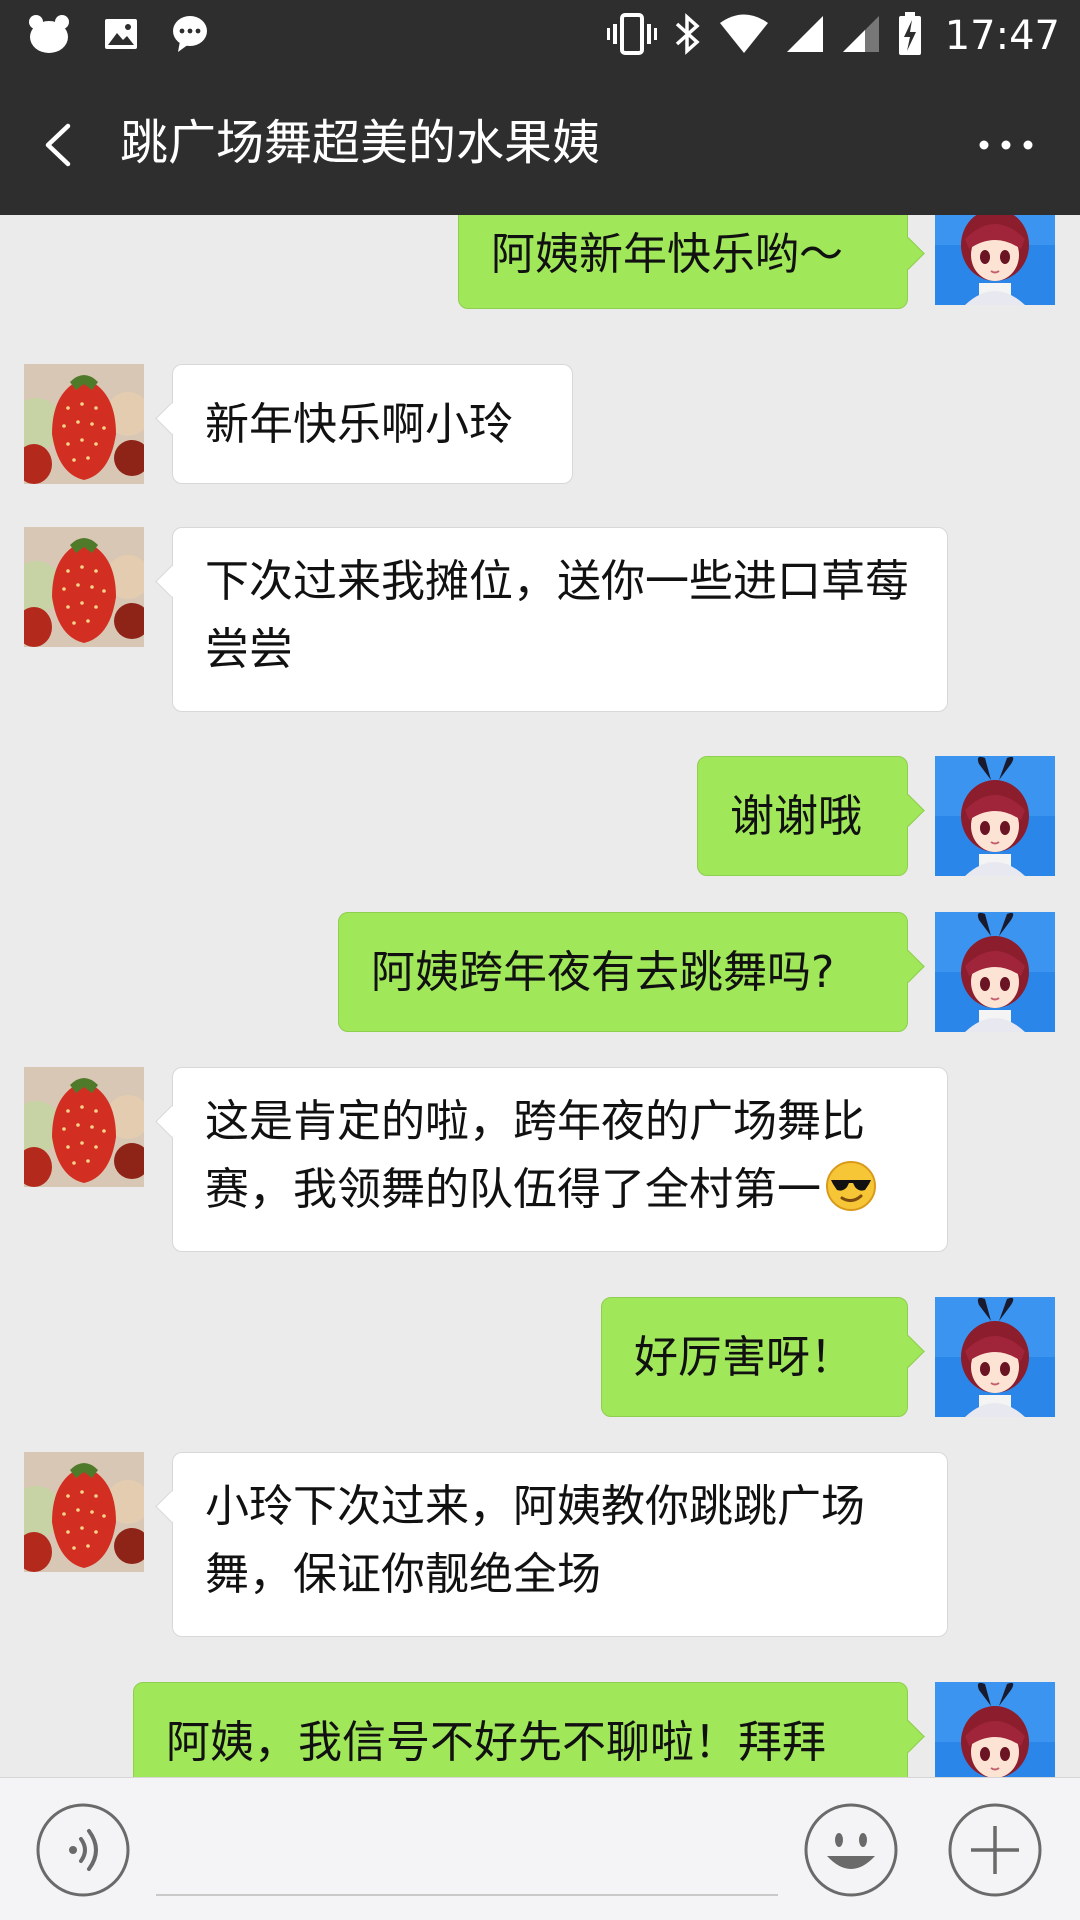 This screenshot has width=1080, height=1920. I want to click on message-bubble-sent: 谢谢哦, so click(802, 816).